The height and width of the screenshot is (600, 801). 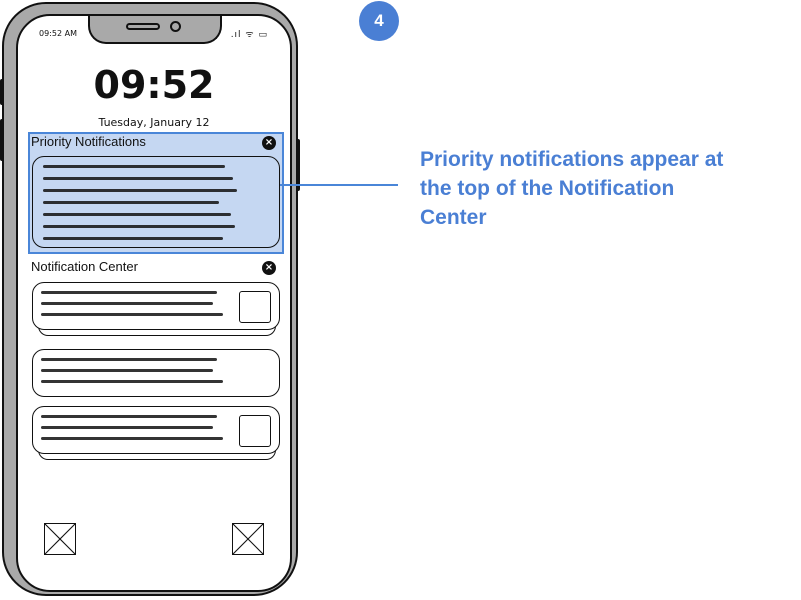 I want to click on status-time: 09:52 AM, so click(x=58, y=33).